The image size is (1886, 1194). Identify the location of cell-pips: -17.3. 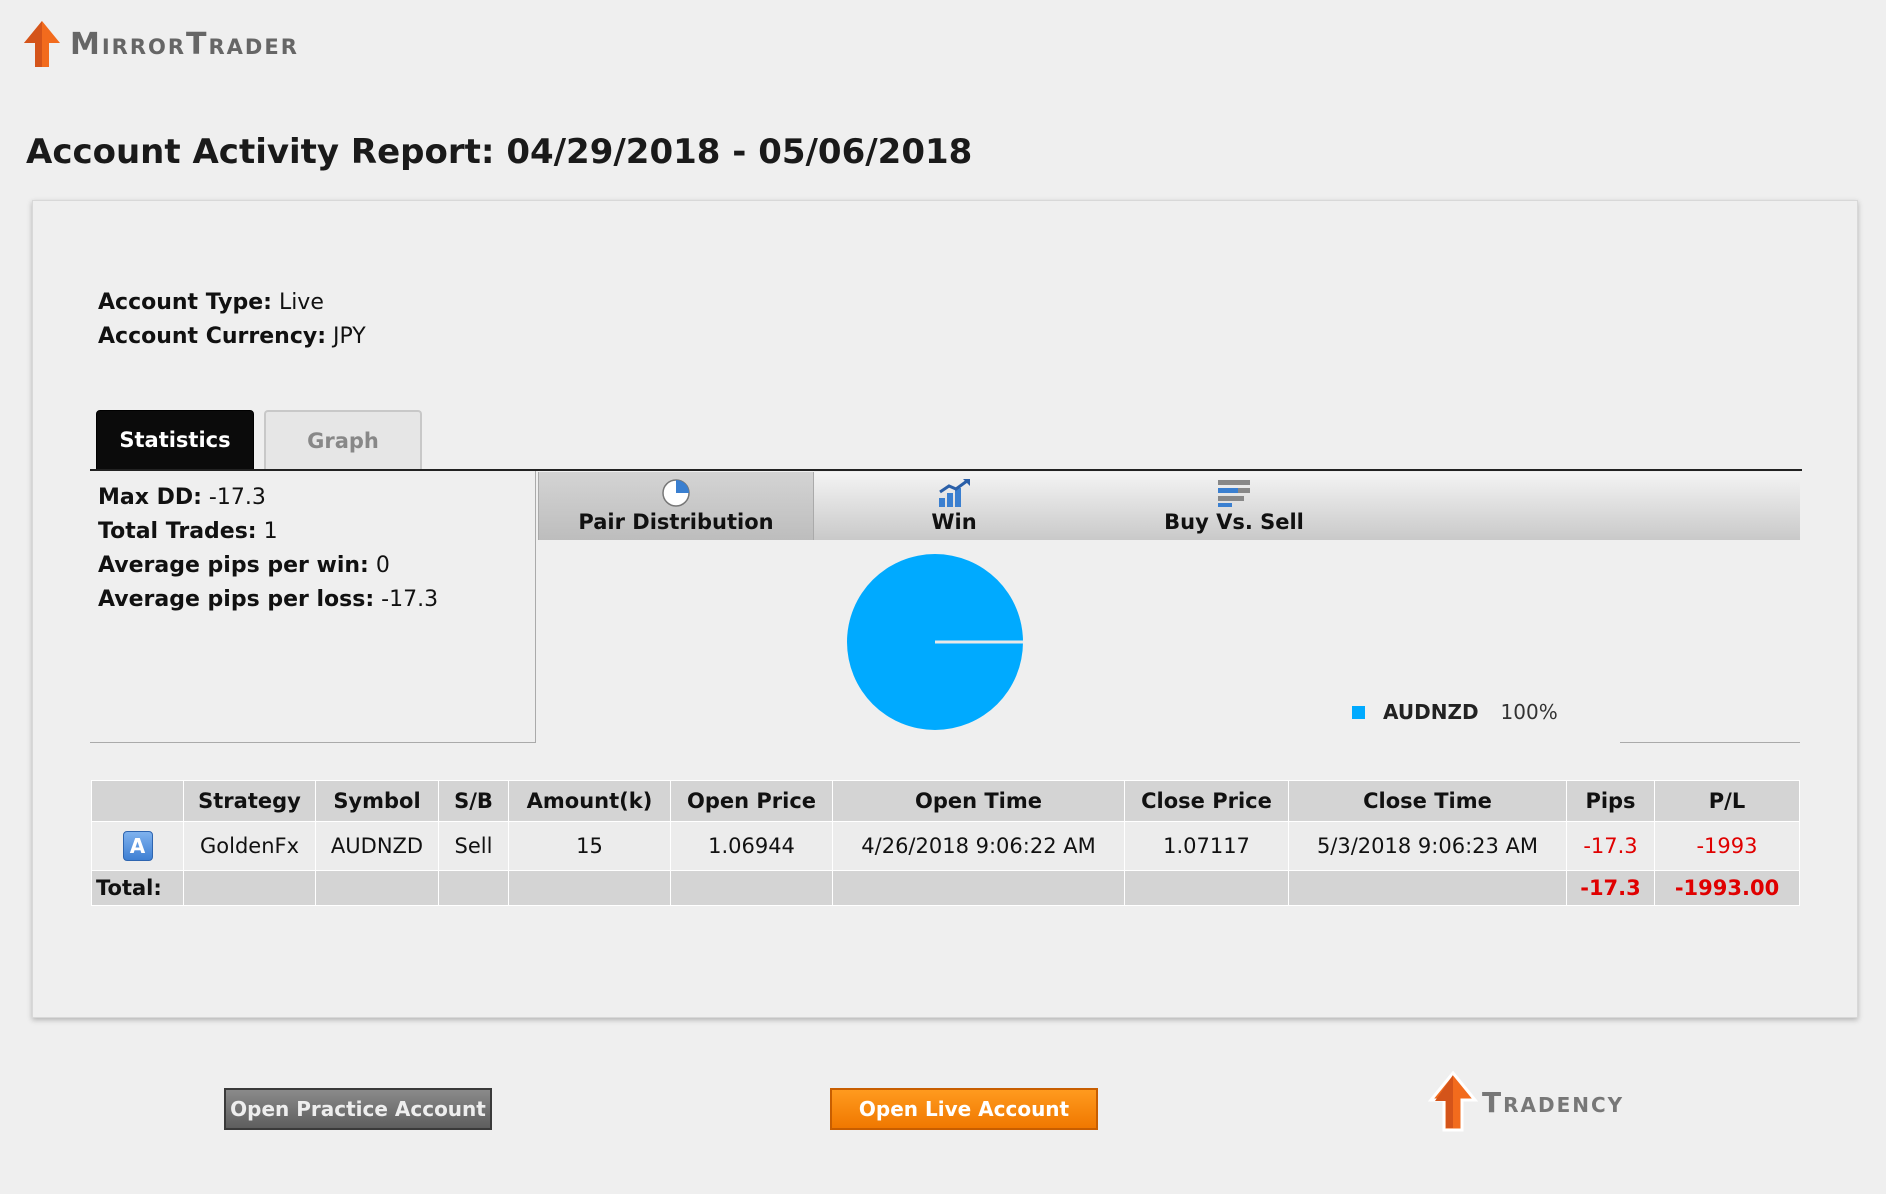
(1610, 846).